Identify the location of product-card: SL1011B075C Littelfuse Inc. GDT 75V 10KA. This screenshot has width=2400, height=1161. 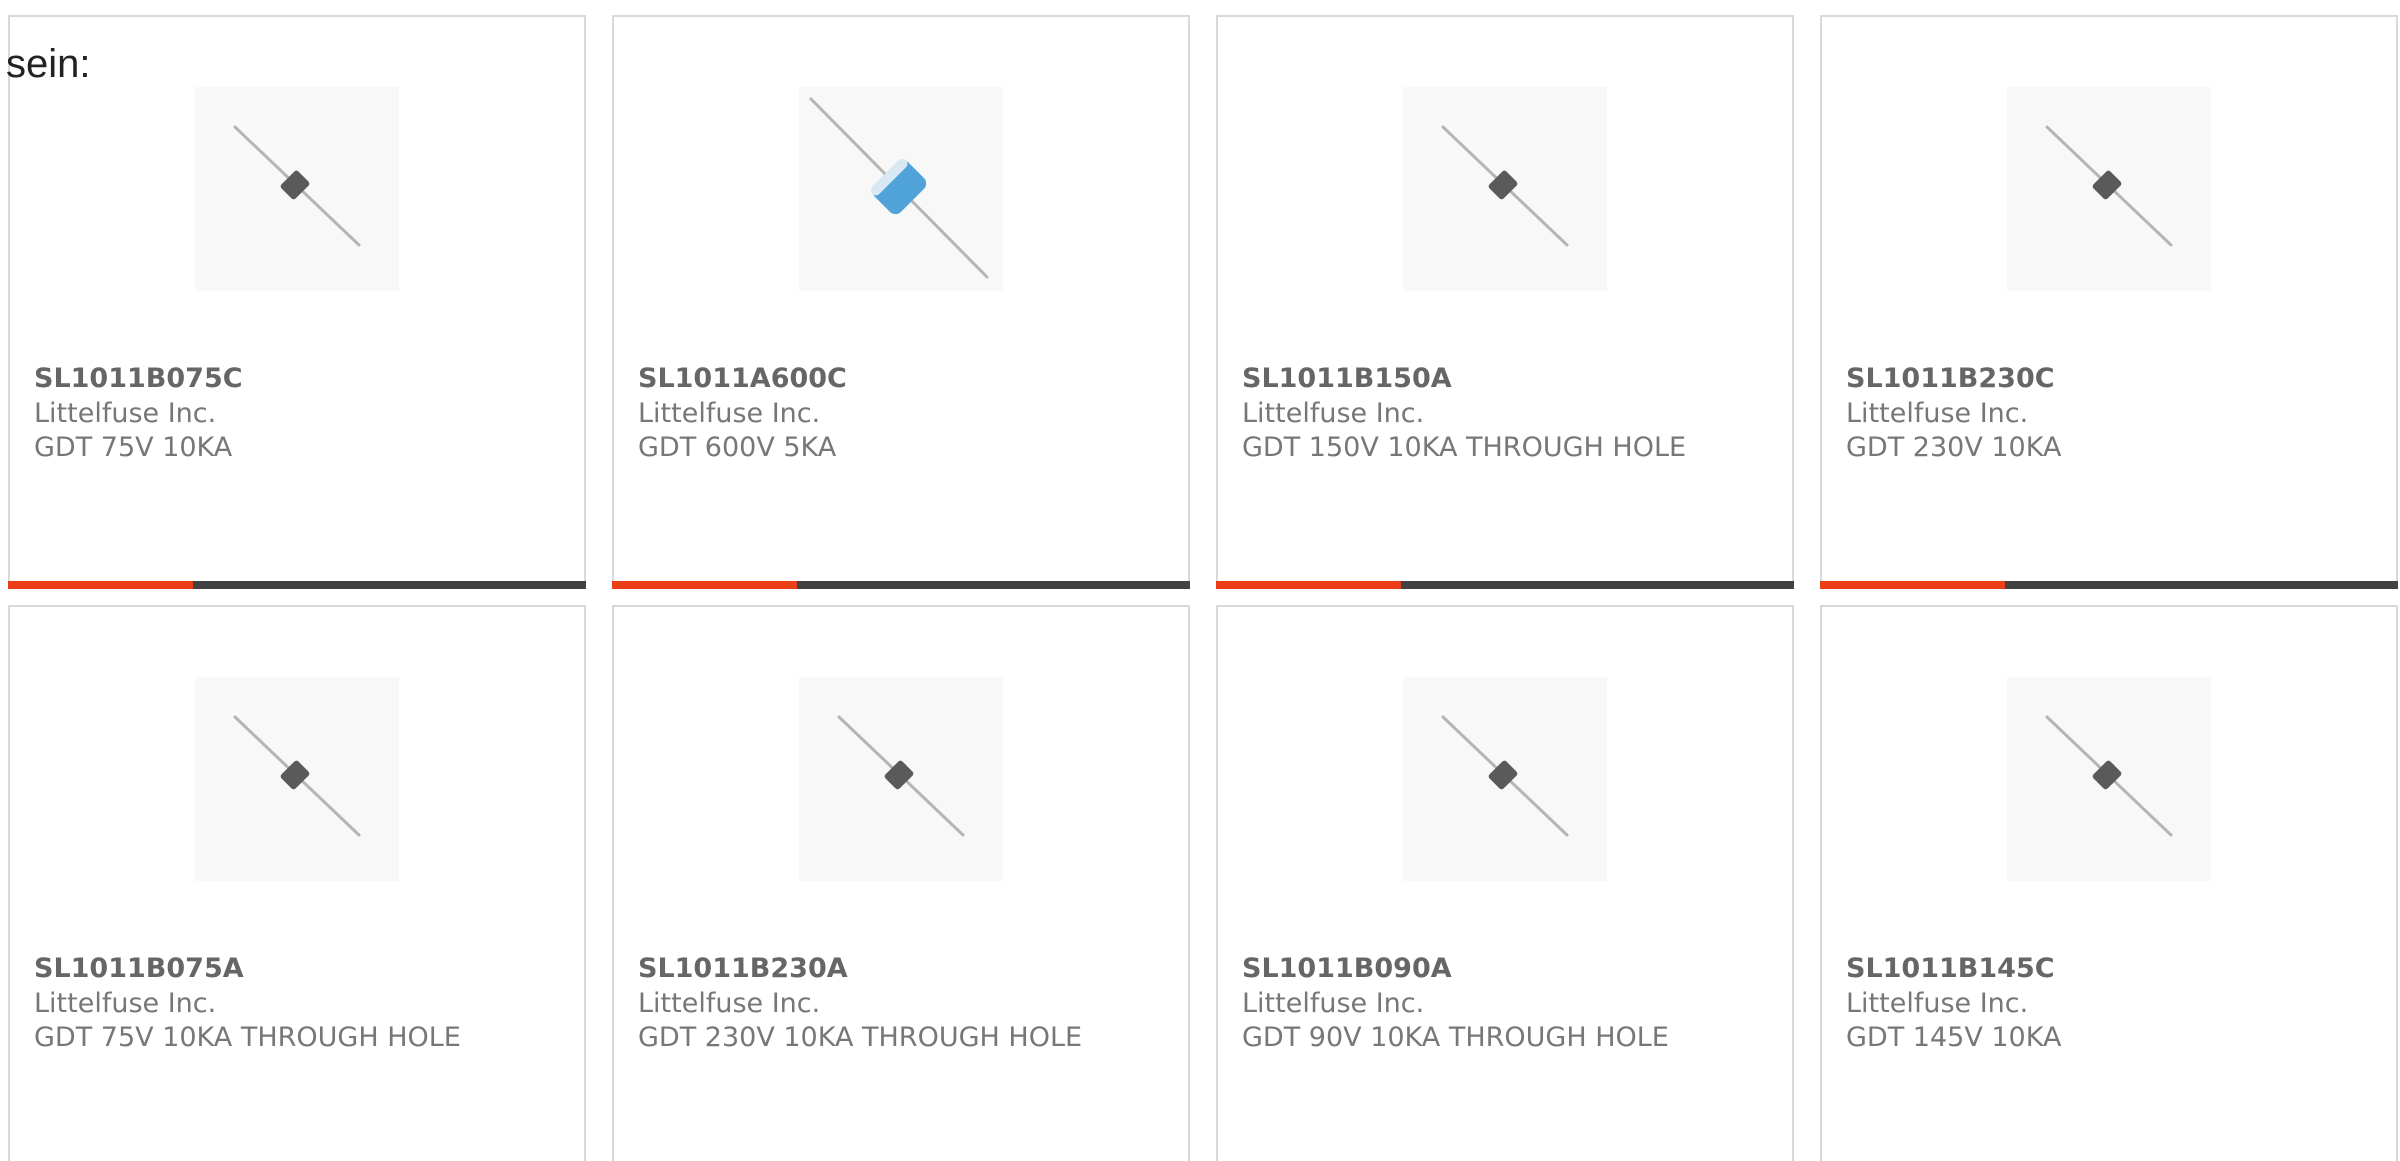
(297, 302).